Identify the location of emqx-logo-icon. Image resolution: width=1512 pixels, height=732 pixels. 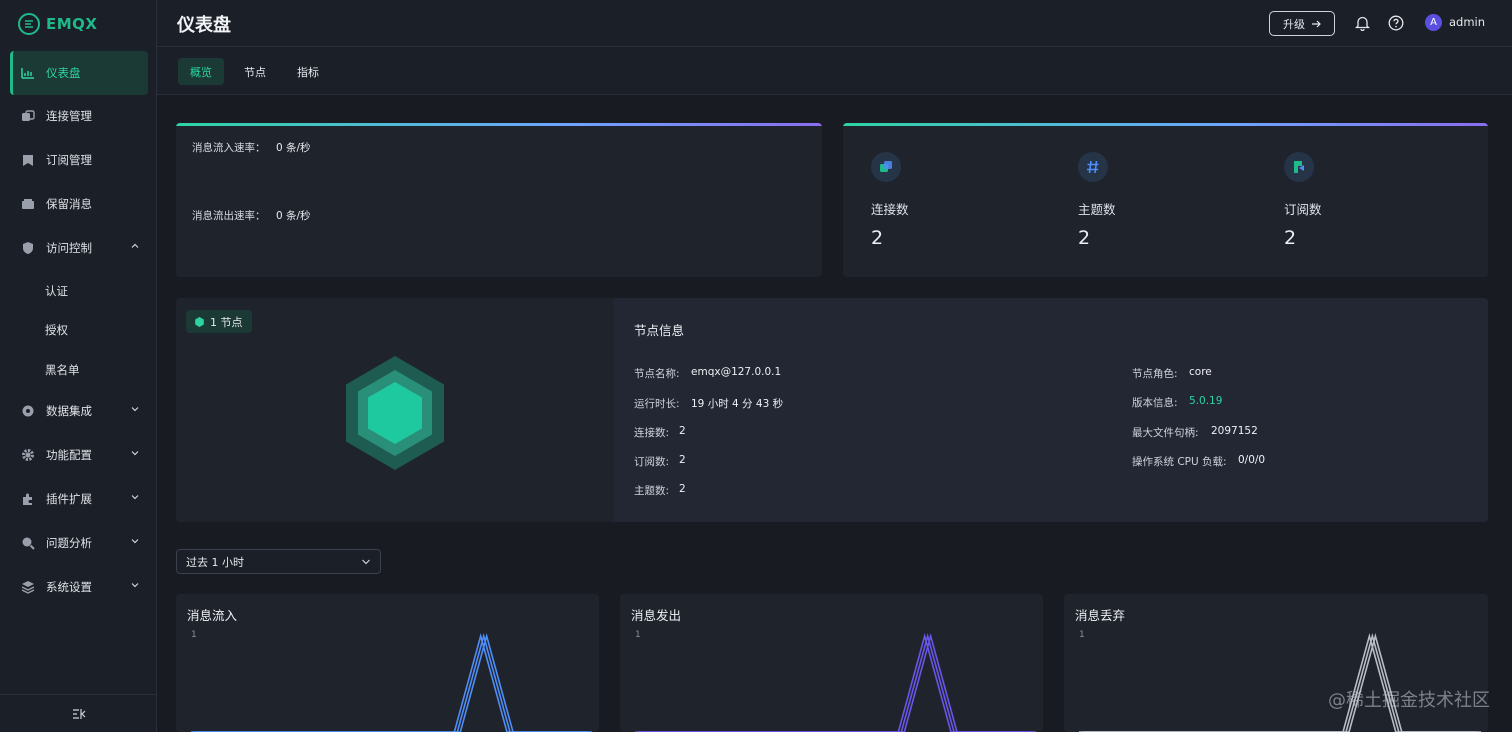
(29, 24).